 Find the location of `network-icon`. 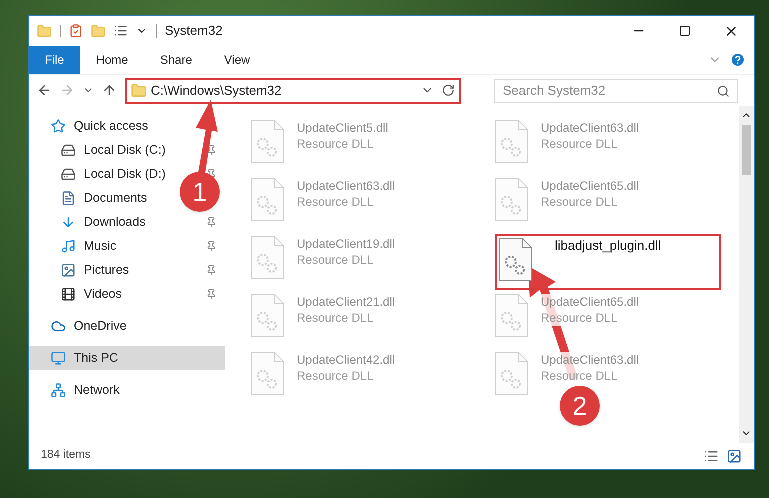

network-icon is located at coordinates (58, 390).